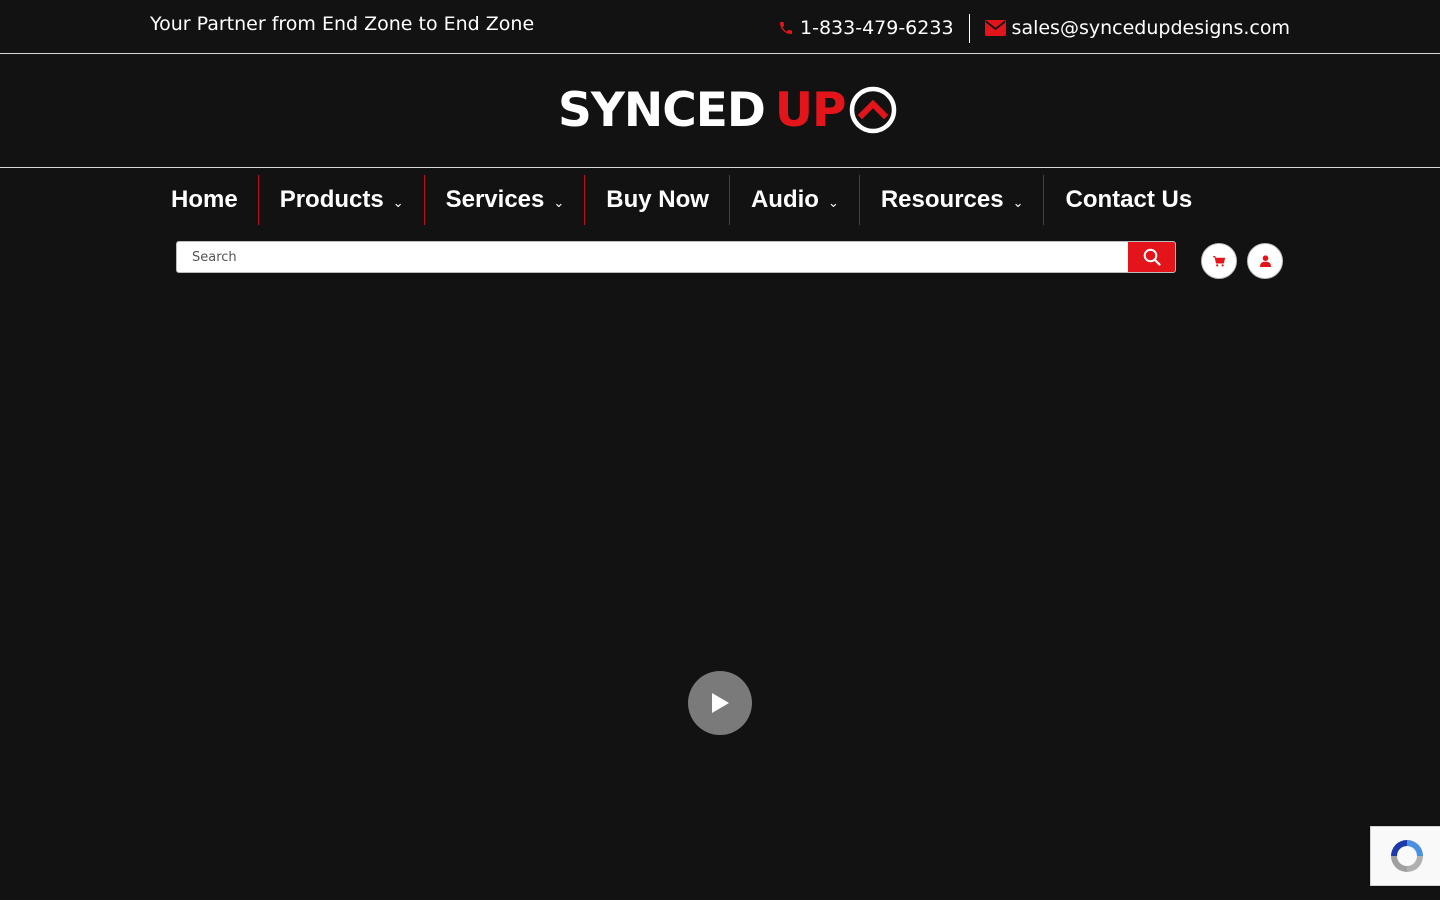  I want to click on nav-item-resources: Resources ⌄, so click(951, 200).